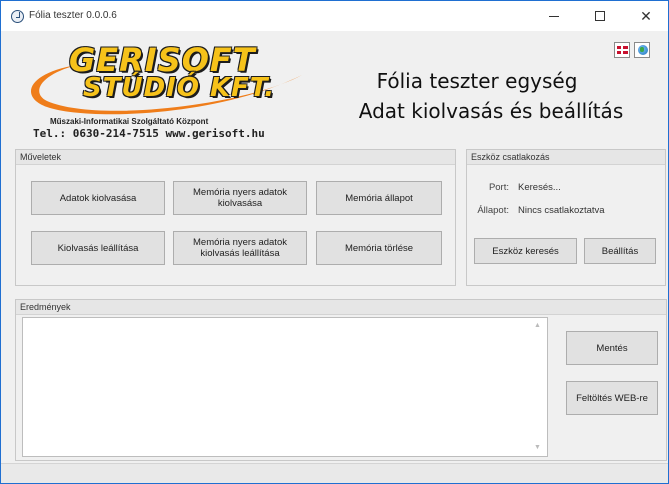 This screenshot has width=669, height=484. I want to click on device-group-title: Eszköz csatlakozás, so click(566, 157).